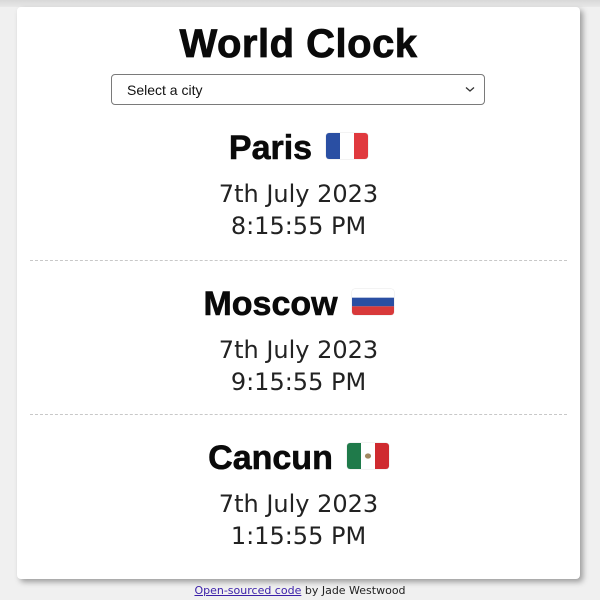 The height and width of the screenshot is (600, 600). I want to click on city-name-row: Paris, so click(298, 148).